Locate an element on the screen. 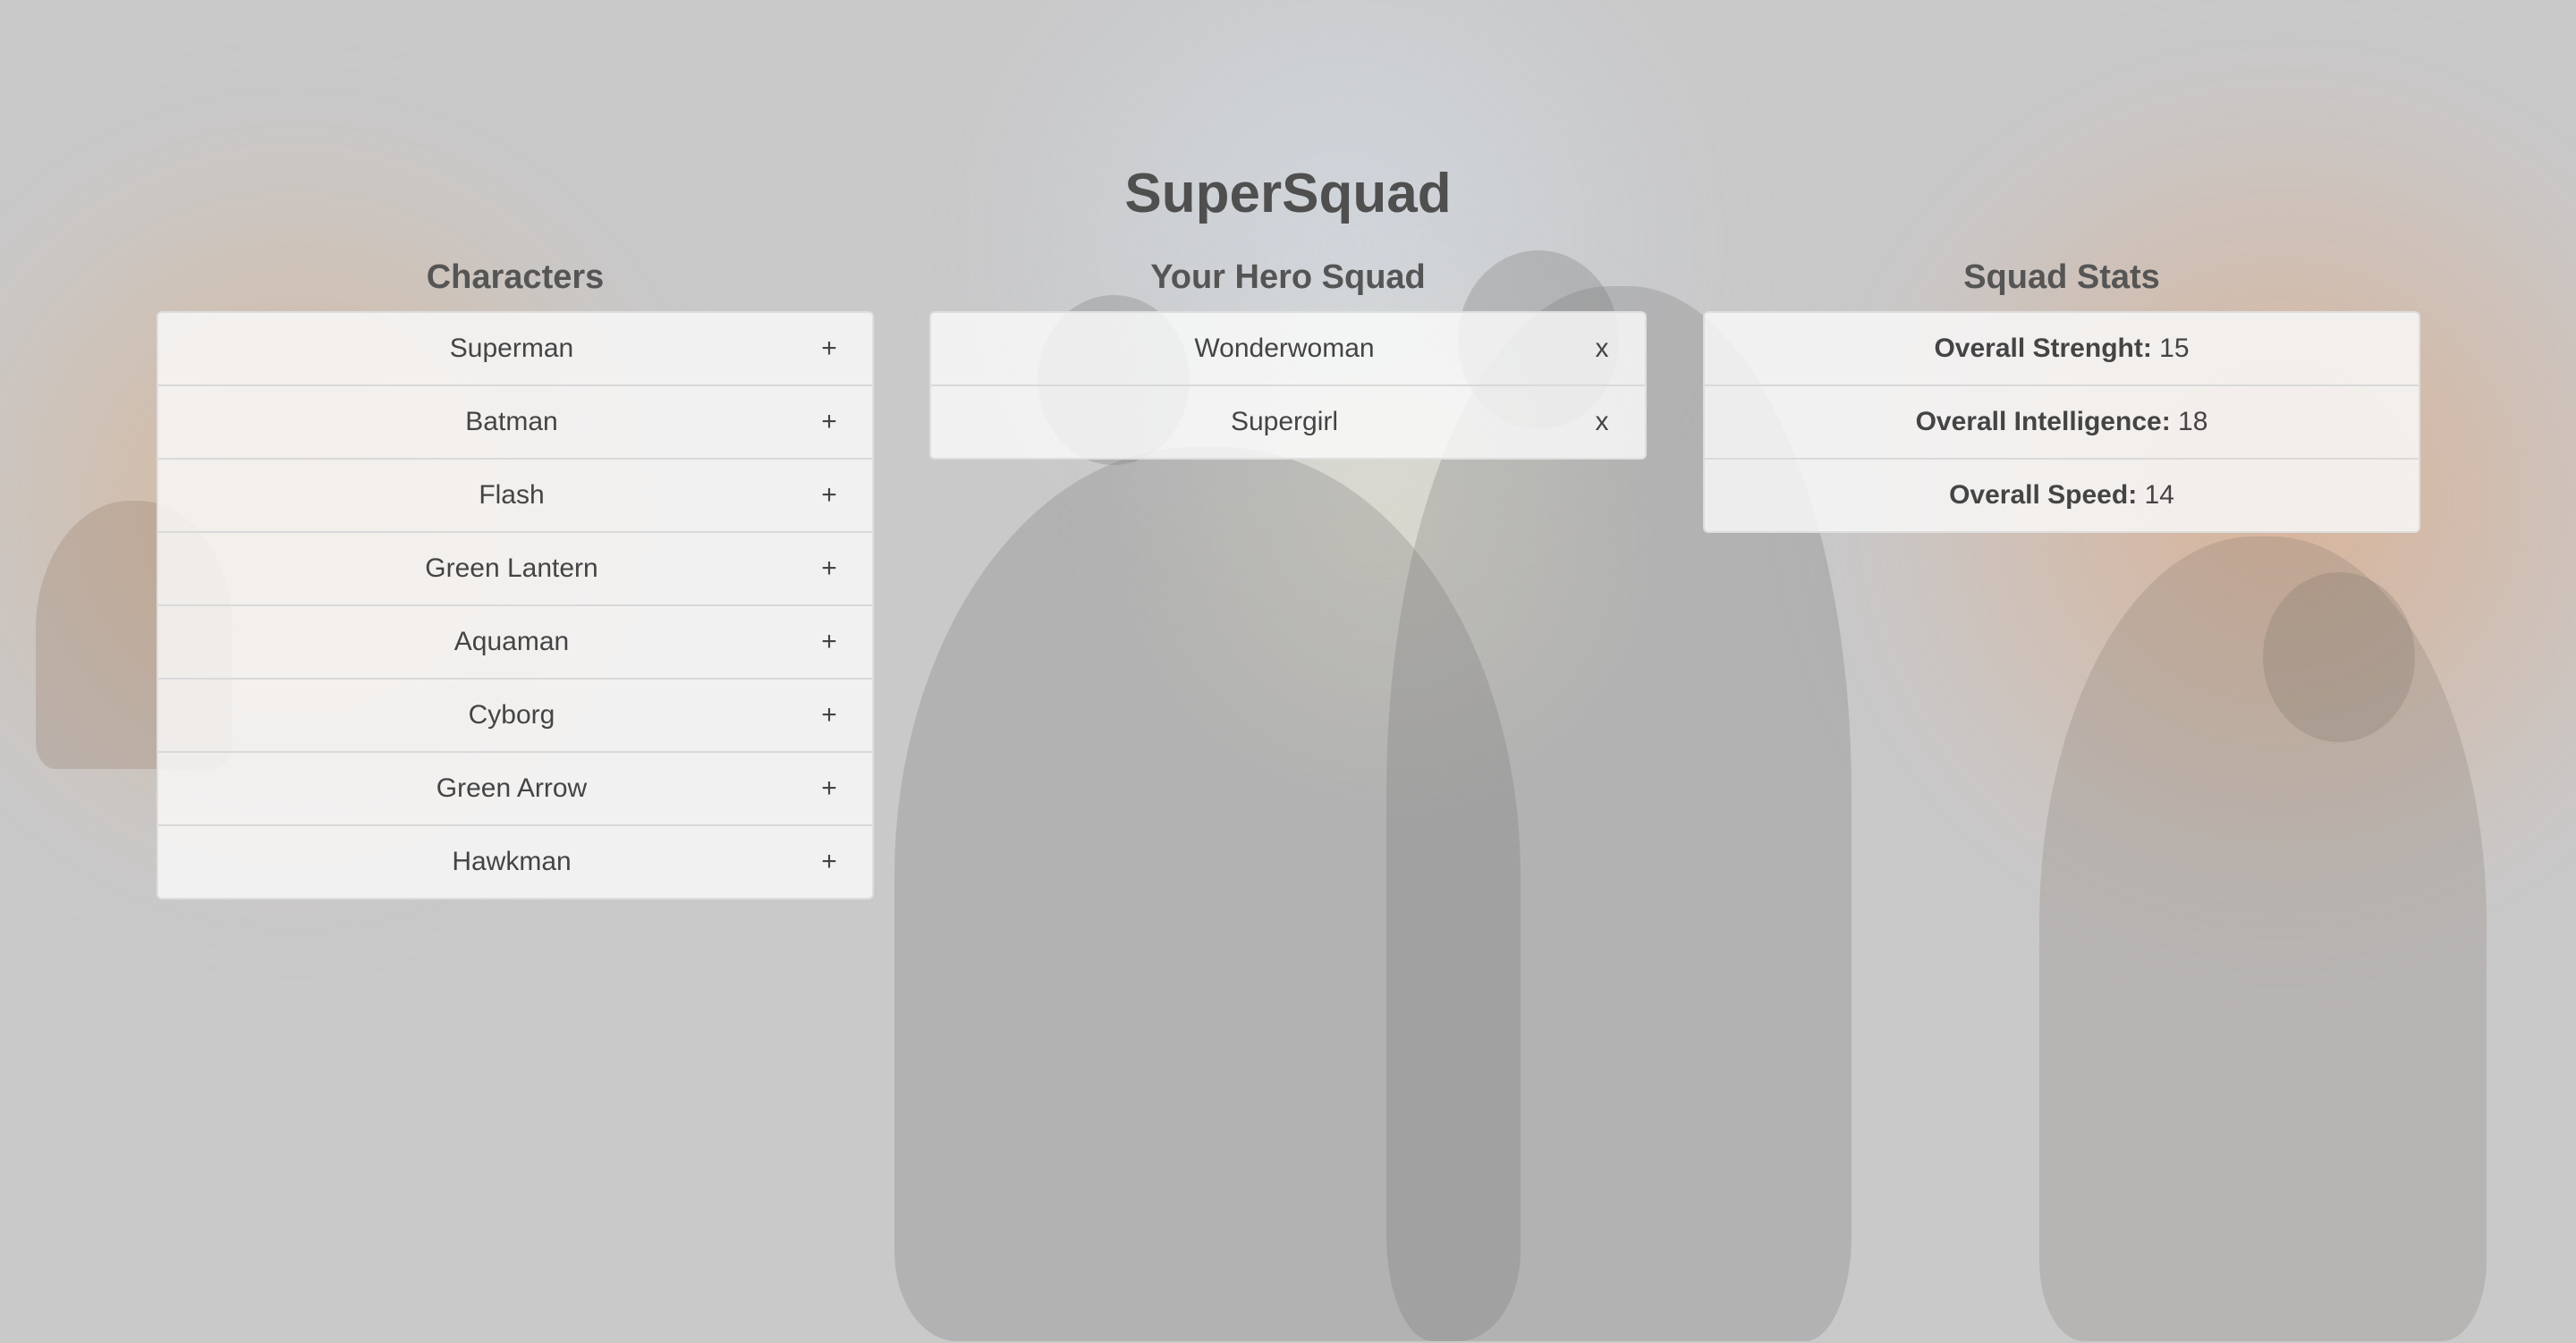  squad-item-supergirl: Supergirl x is located at coordinates (1288, 421).